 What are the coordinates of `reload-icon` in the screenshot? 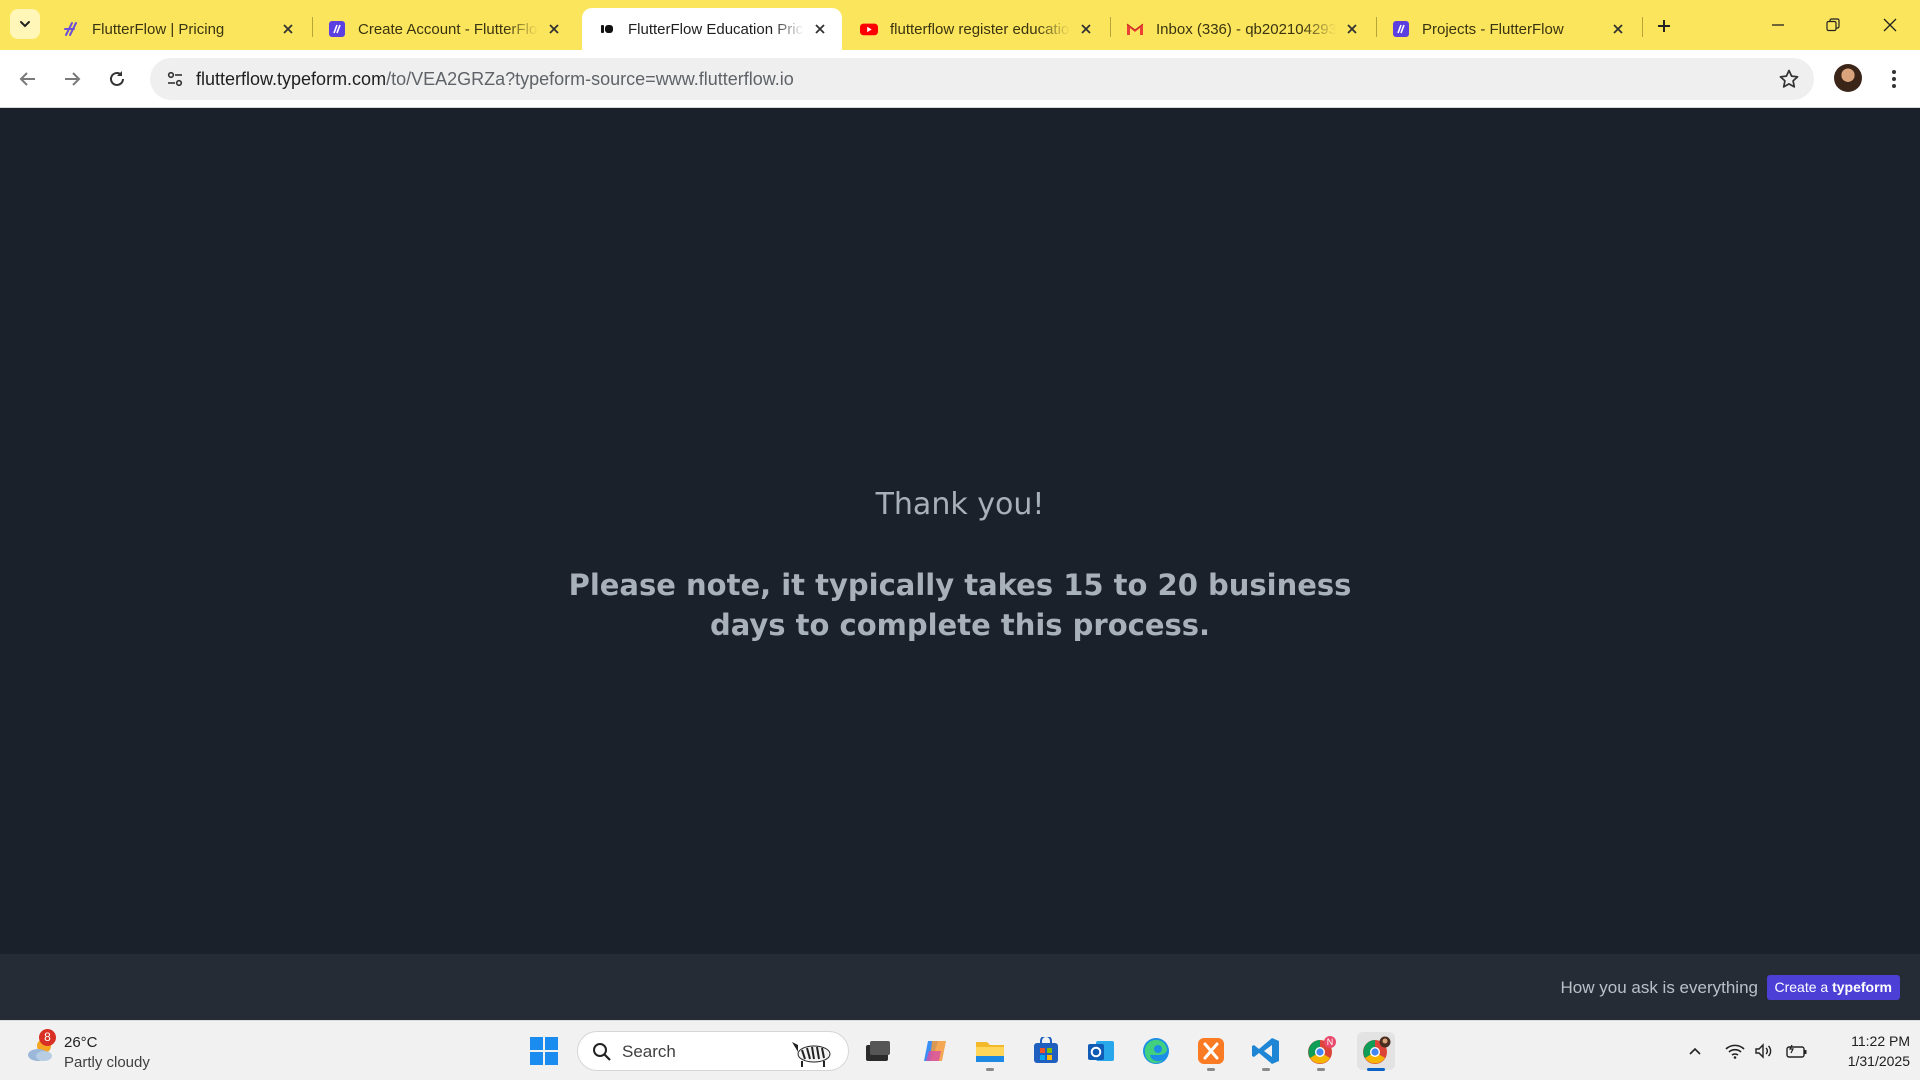 It's located at (117, 79).